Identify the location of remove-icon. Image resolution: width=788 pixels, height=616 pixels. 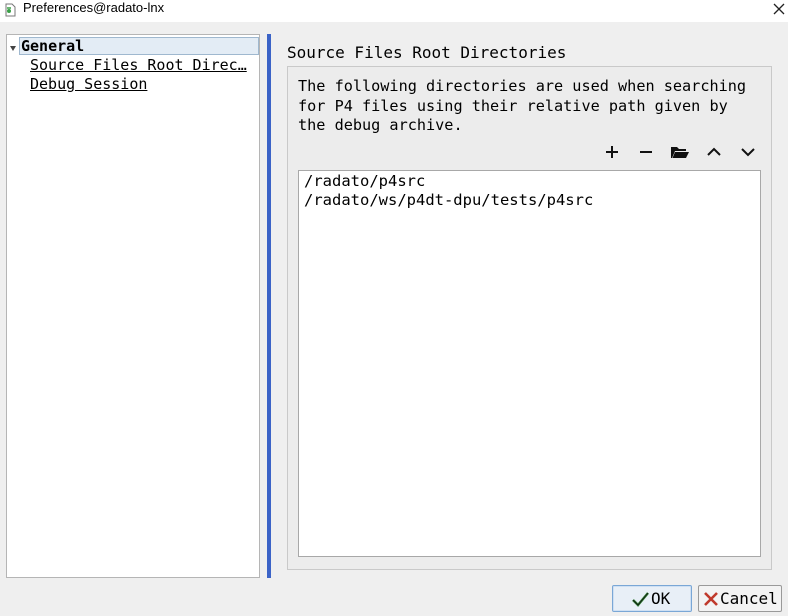
(646, 152).